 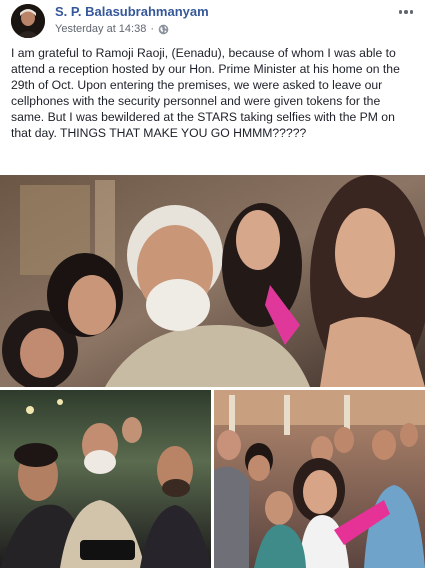 What do you see at coordinates (132, 11) in the screenshot?
I see `author-name-link: S. P. Balasubrahmanyam` at bounding box center [132, 11].